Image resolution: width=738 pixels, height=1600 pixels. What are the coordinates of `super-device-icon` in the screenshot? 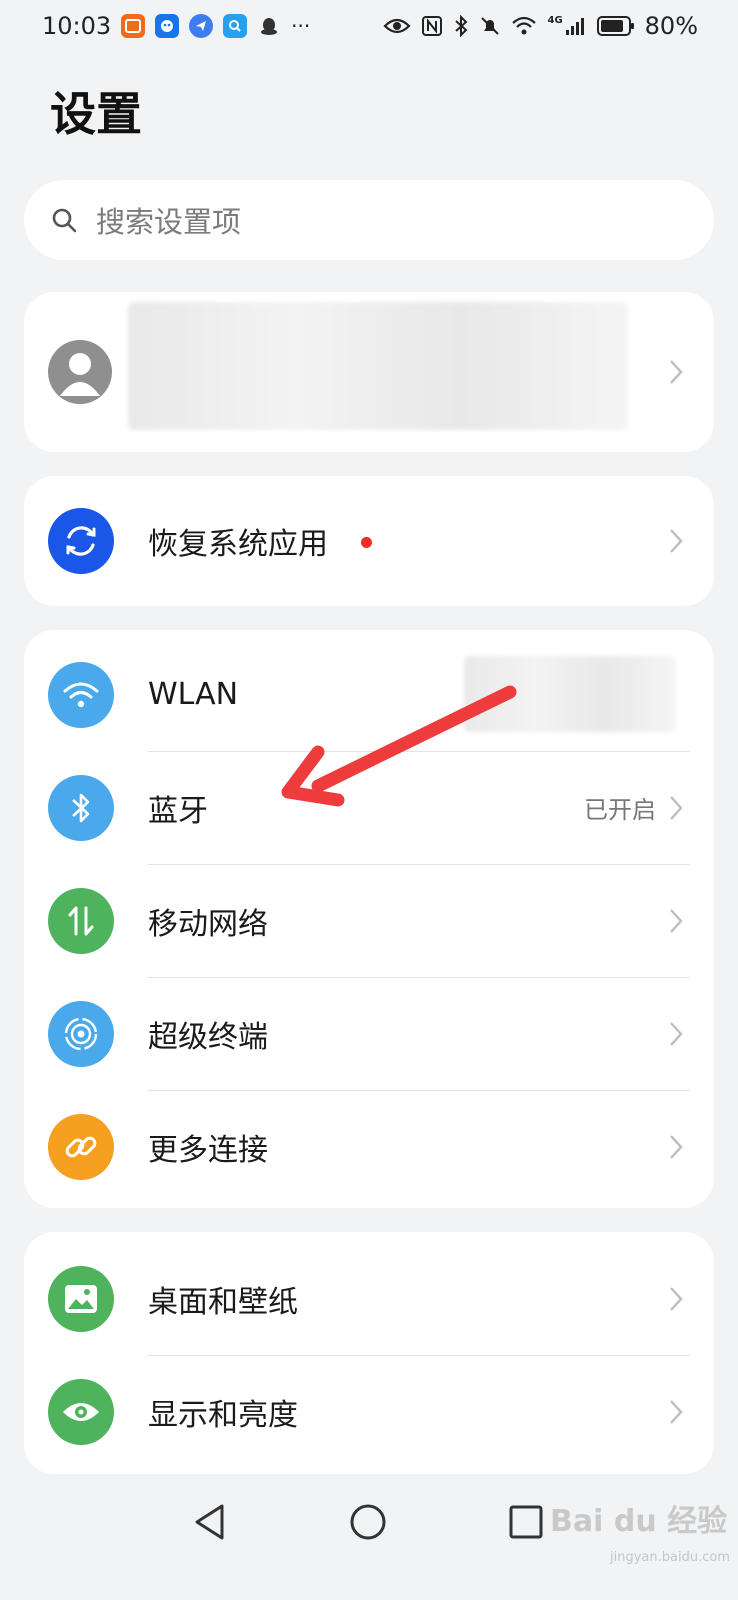 It's located at (81, 1033).